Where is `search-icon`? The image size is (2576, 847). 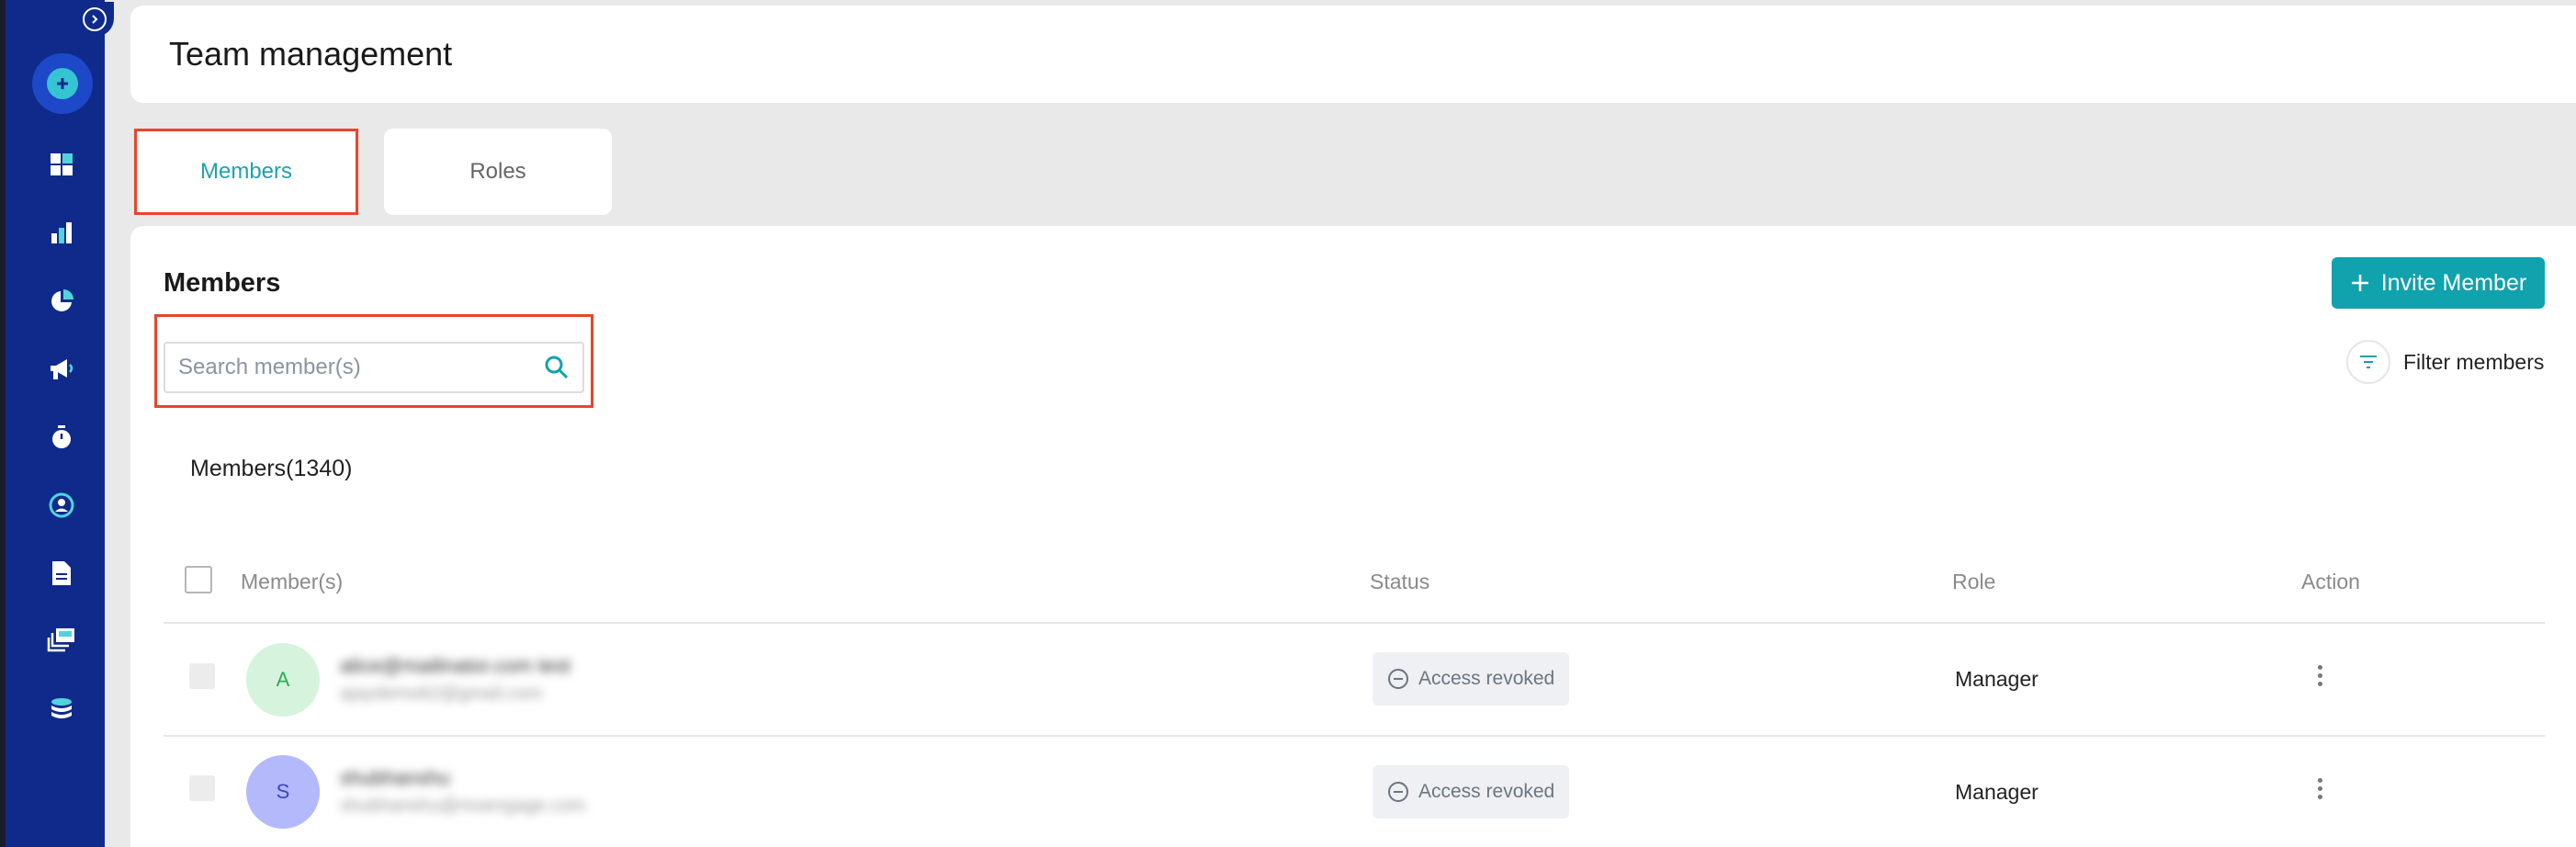 search-icon is located at coordinates (557, 367).